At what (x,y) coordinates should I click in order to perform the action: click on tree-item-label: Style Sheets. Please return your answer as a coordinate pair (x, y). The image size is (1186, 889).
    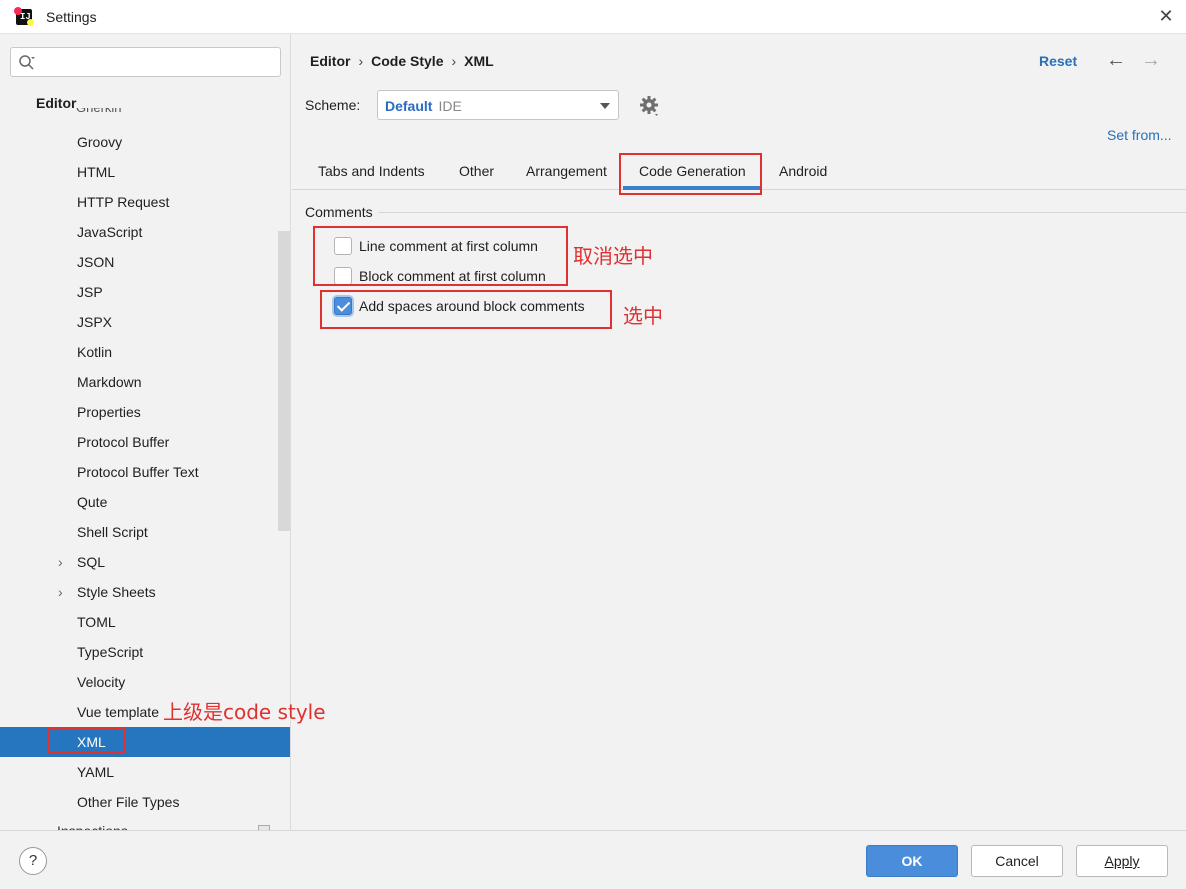
    Looking at the image, I should click on (116, 592).